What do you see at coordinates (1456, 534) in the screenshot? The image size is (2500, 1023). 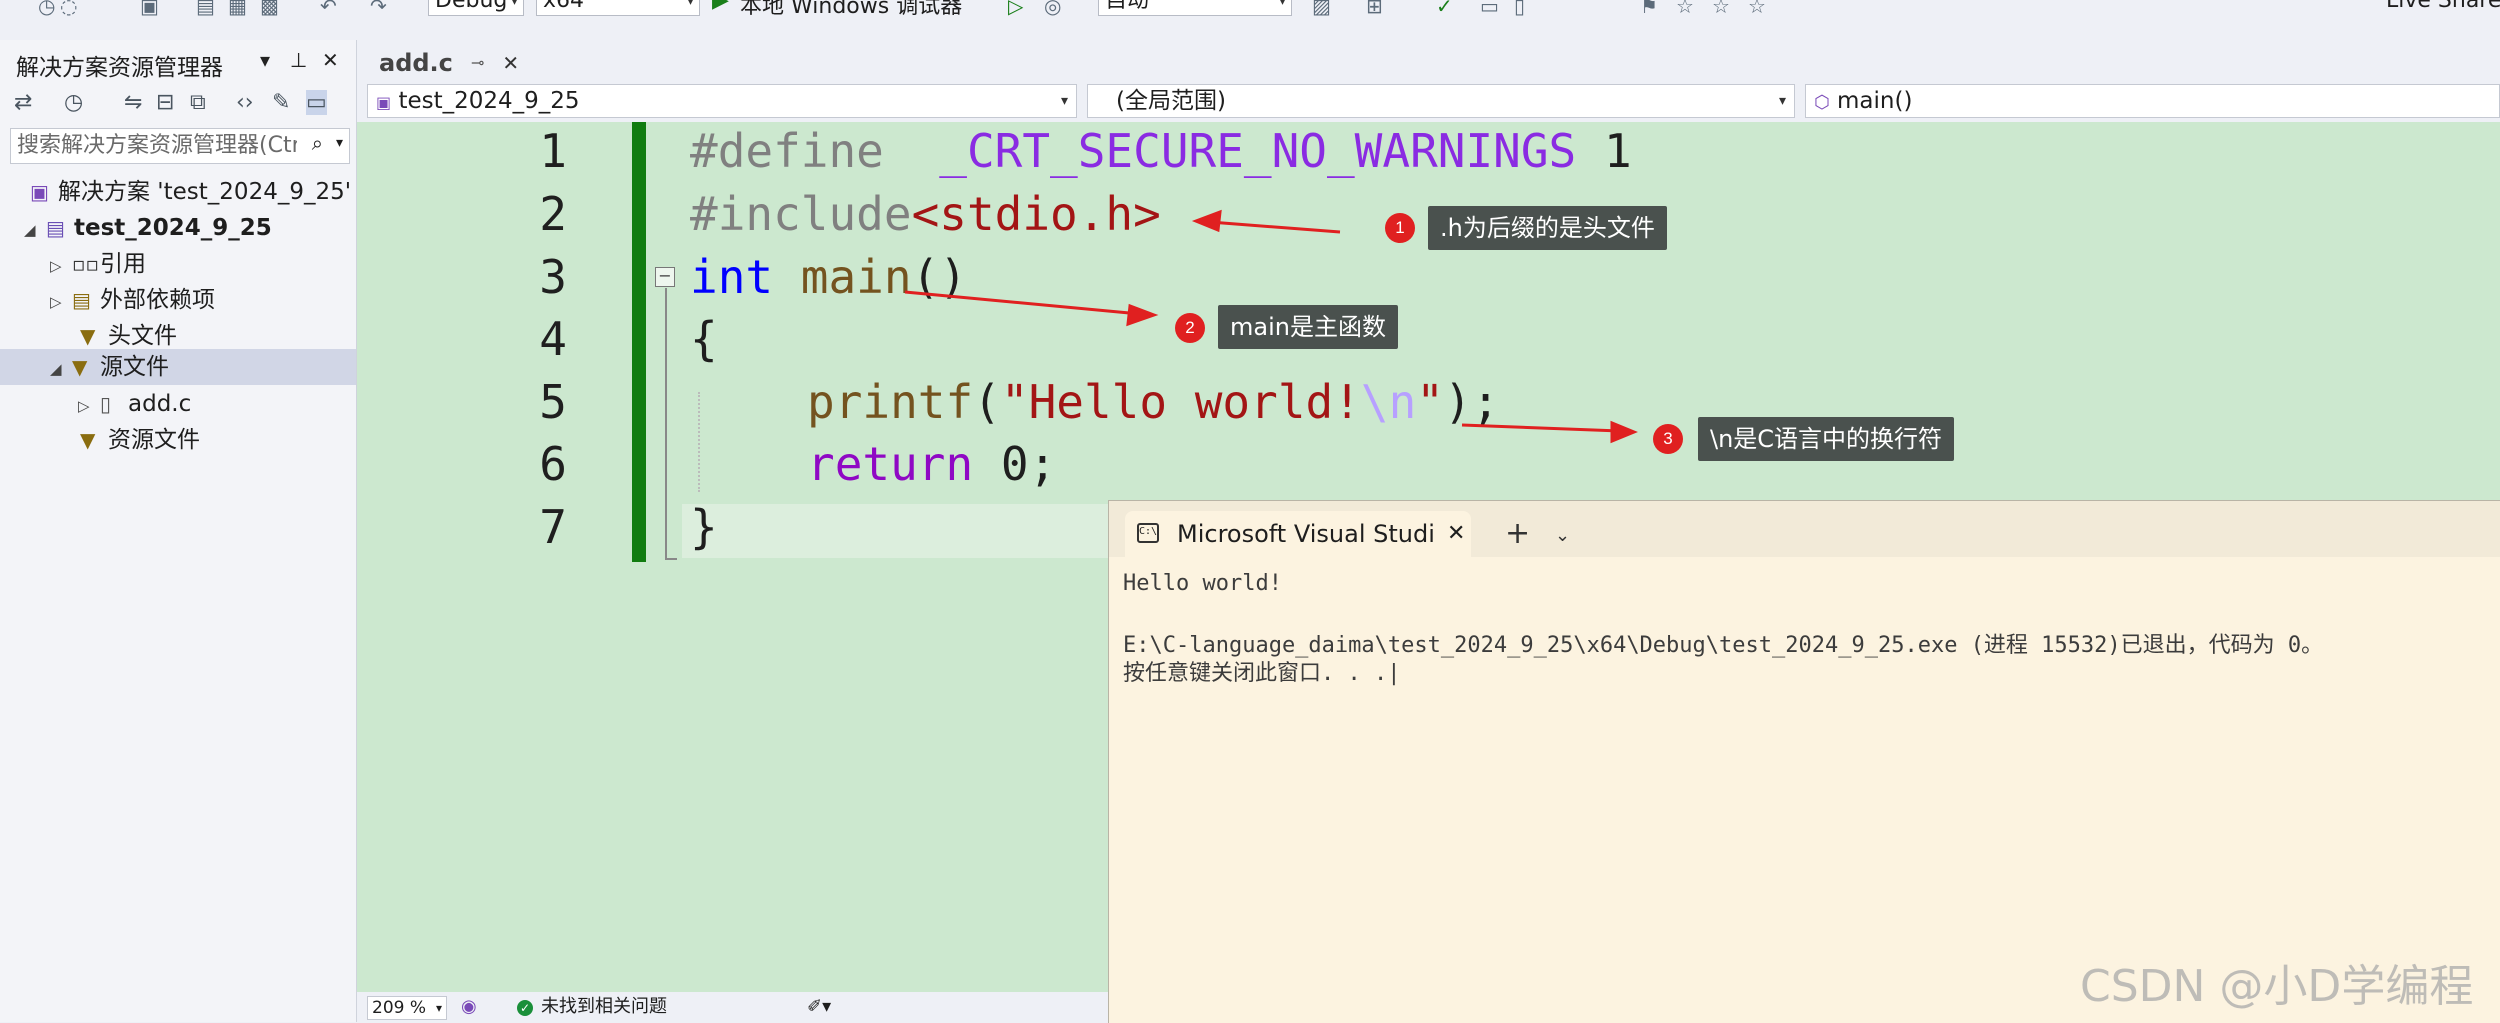 I see `close-icon: ✕` at bounding box center [1456, 534].